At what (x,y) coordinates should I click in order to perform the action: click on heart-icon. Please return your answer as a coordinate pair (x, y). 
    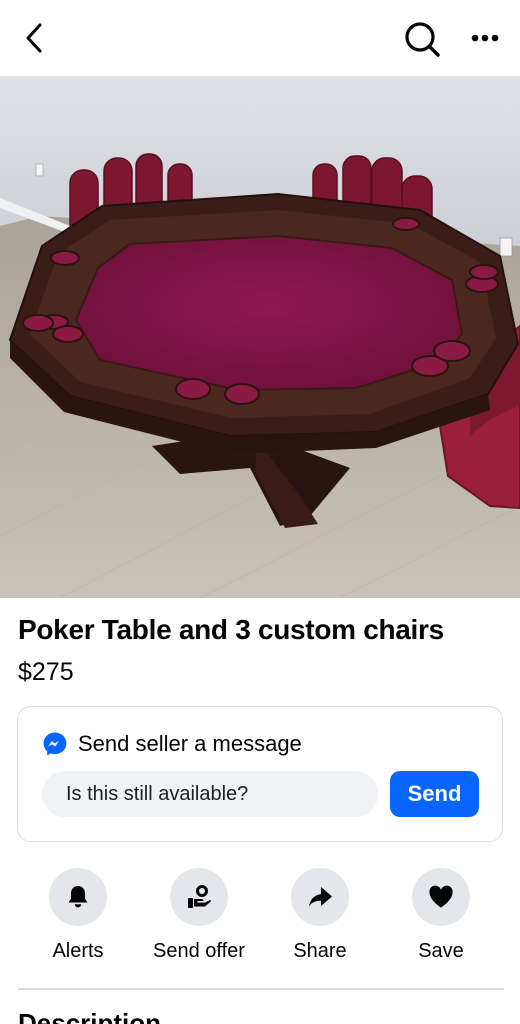
    Looking at the image, I should click on (441, 896).